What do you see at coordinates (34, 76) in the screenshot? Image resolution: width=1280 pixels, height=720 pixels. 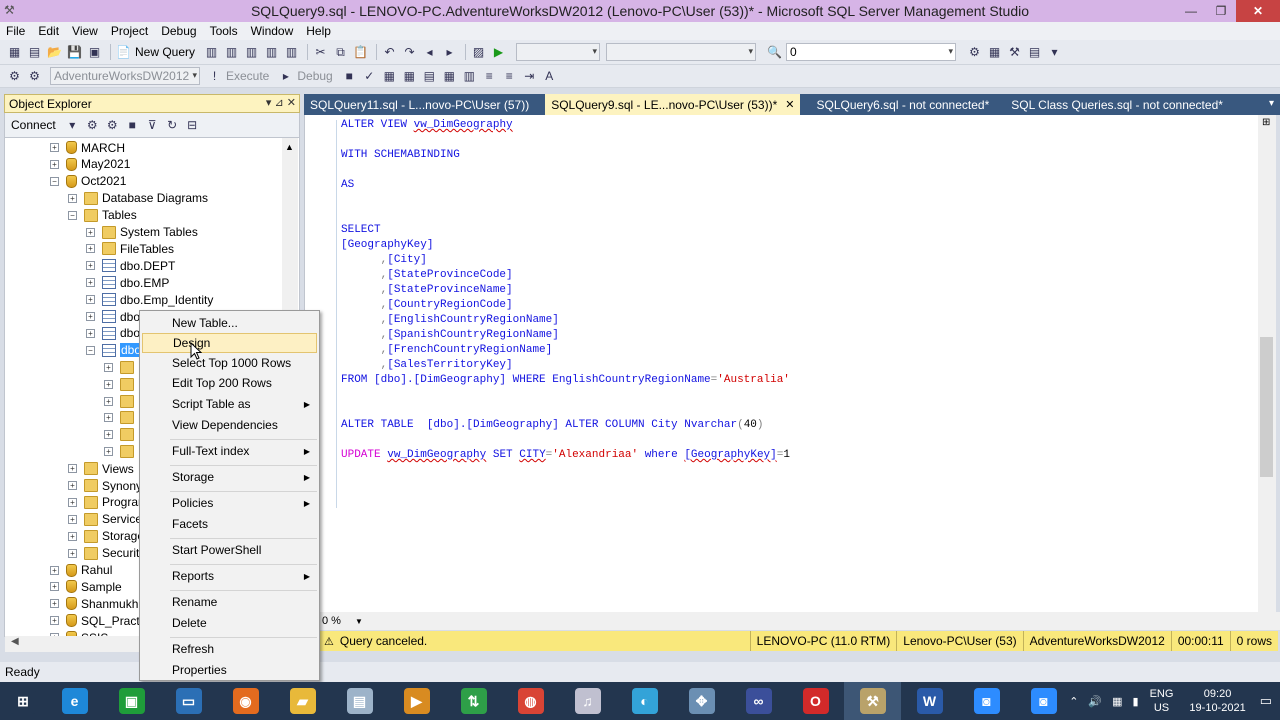 I see `change-connection-icon: ⚙` at bounding box center [34, 76].